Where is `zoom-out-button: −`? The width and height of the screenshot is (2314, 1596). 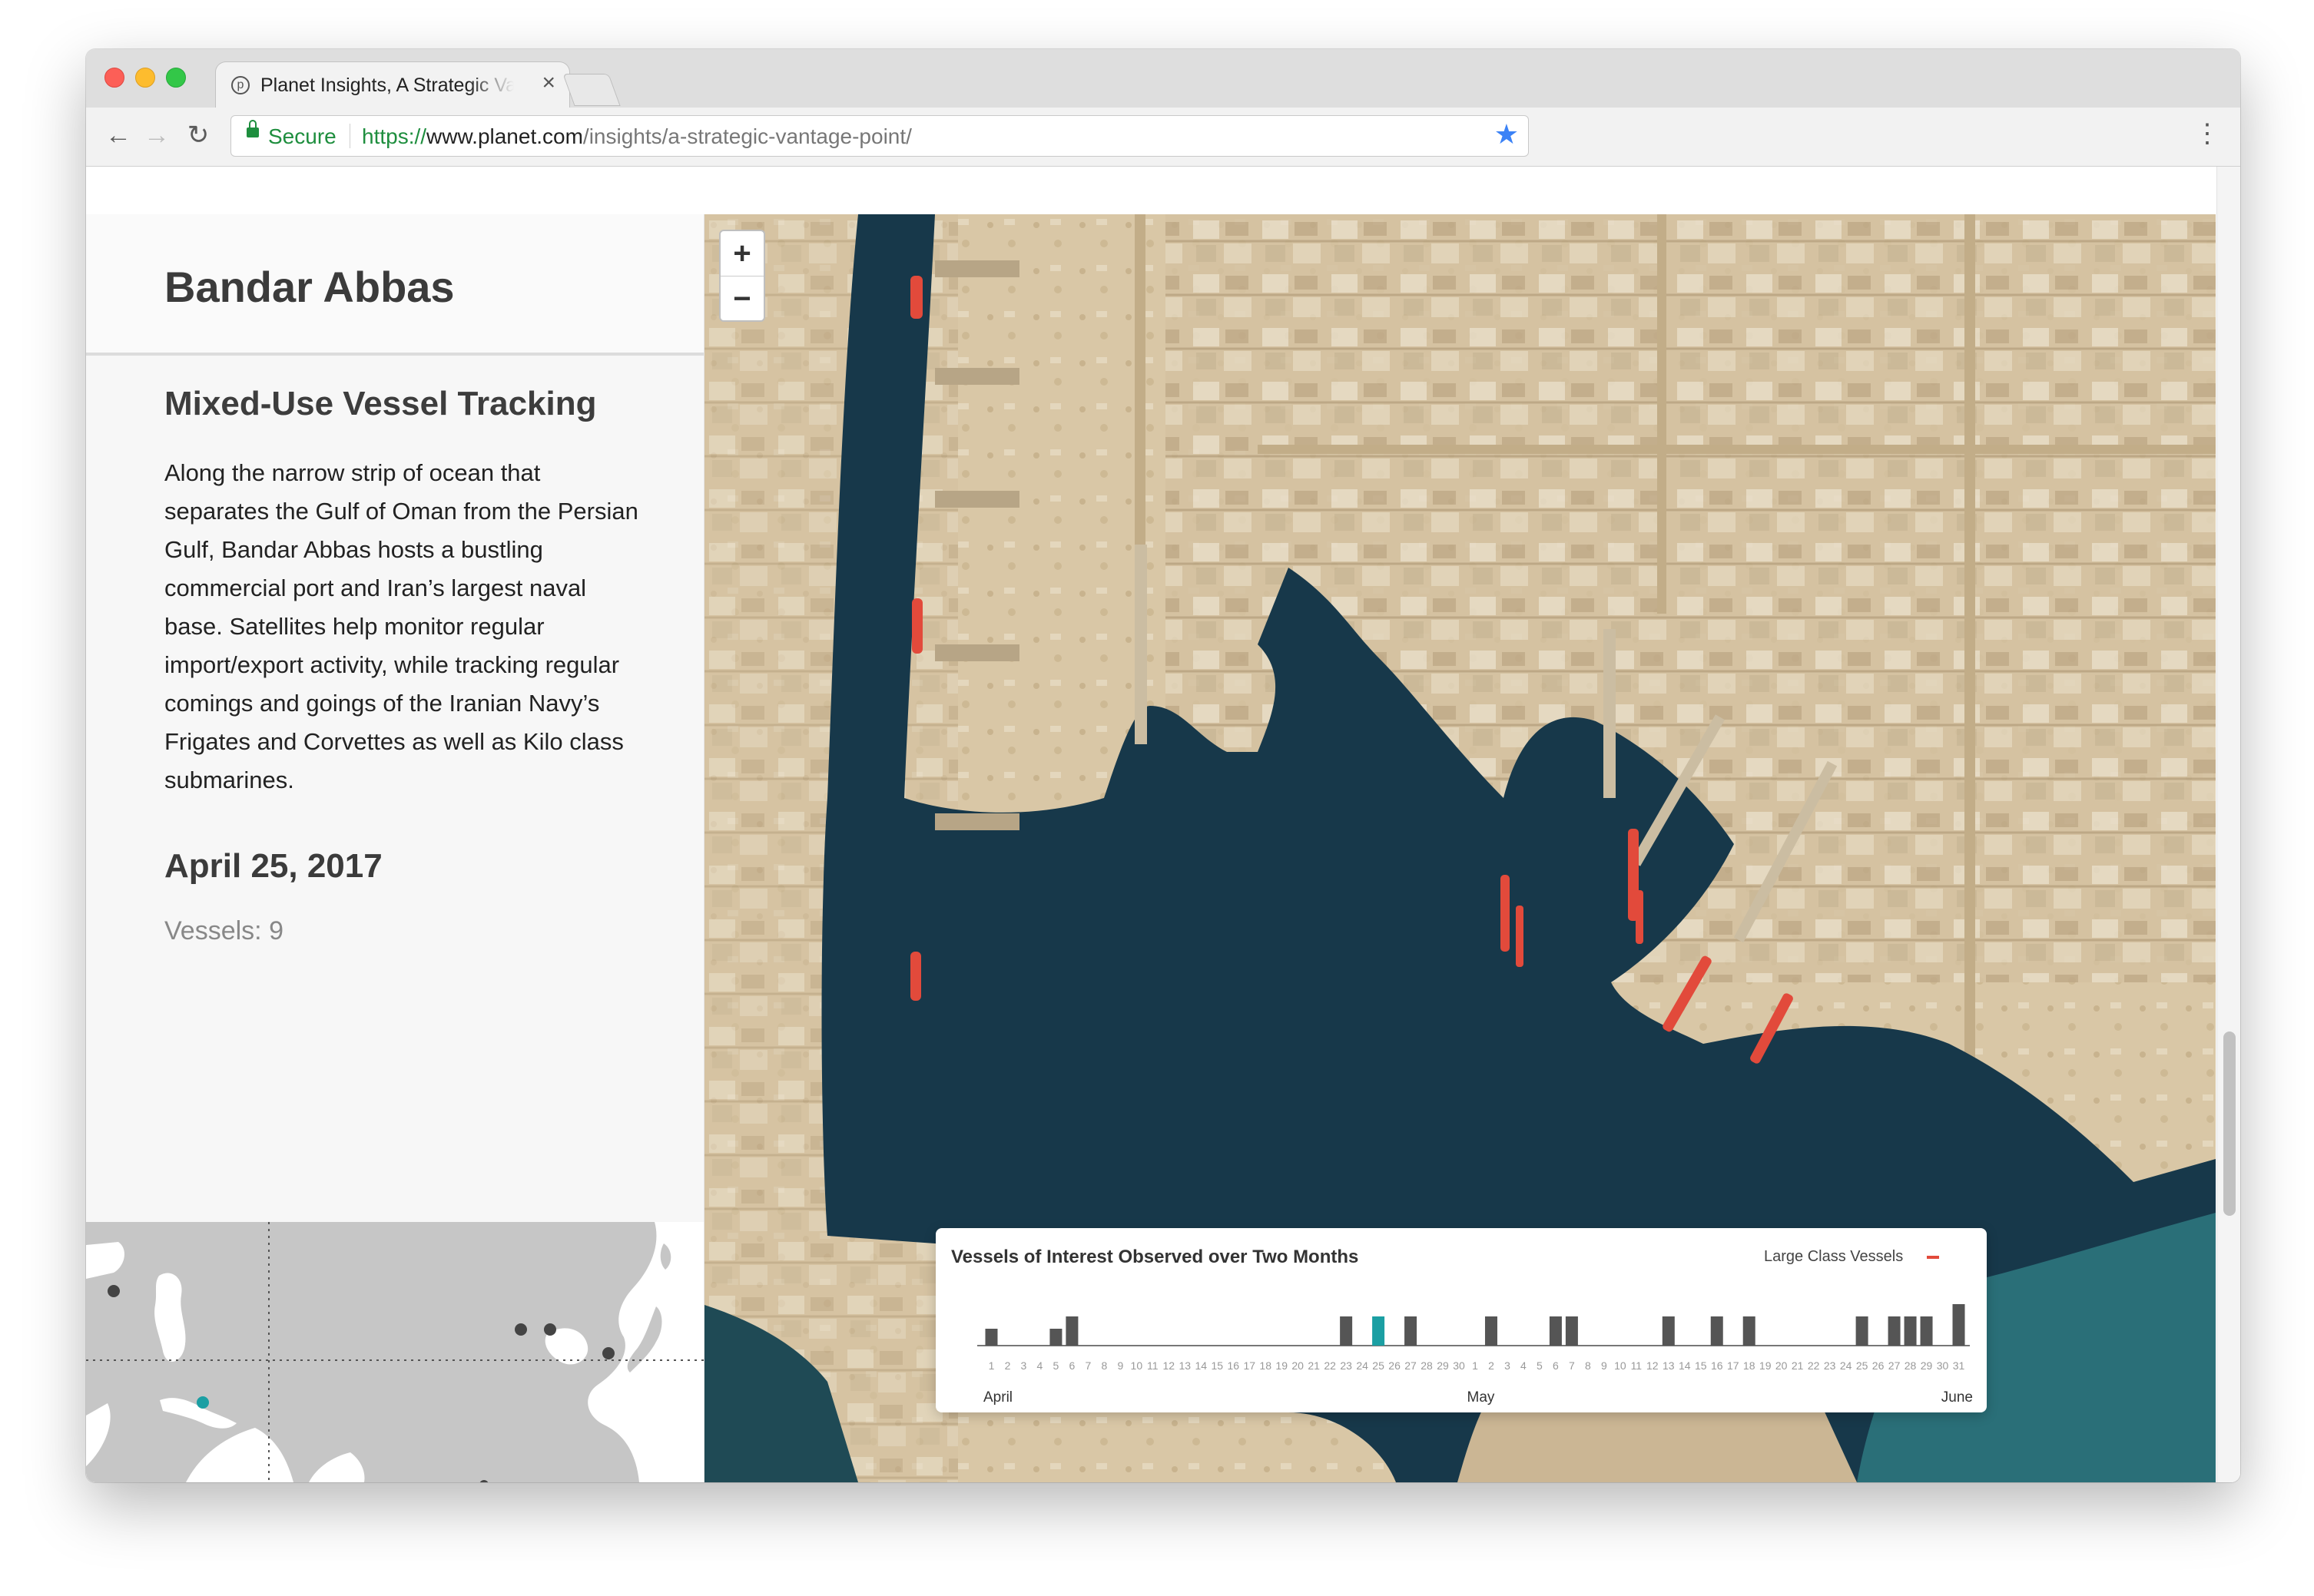
zoom-out-button: − is located at coordinates (742, 298).